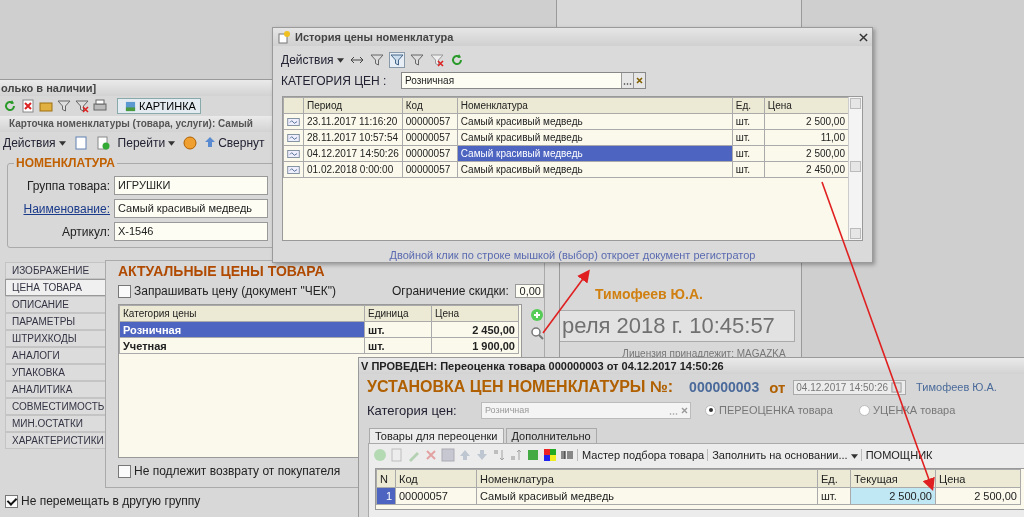 The width and height of the screenshot is (1024, 517). Describe the element at coordinates (430, 105) in the screenshot. I see `header-cell: Код` at that location.